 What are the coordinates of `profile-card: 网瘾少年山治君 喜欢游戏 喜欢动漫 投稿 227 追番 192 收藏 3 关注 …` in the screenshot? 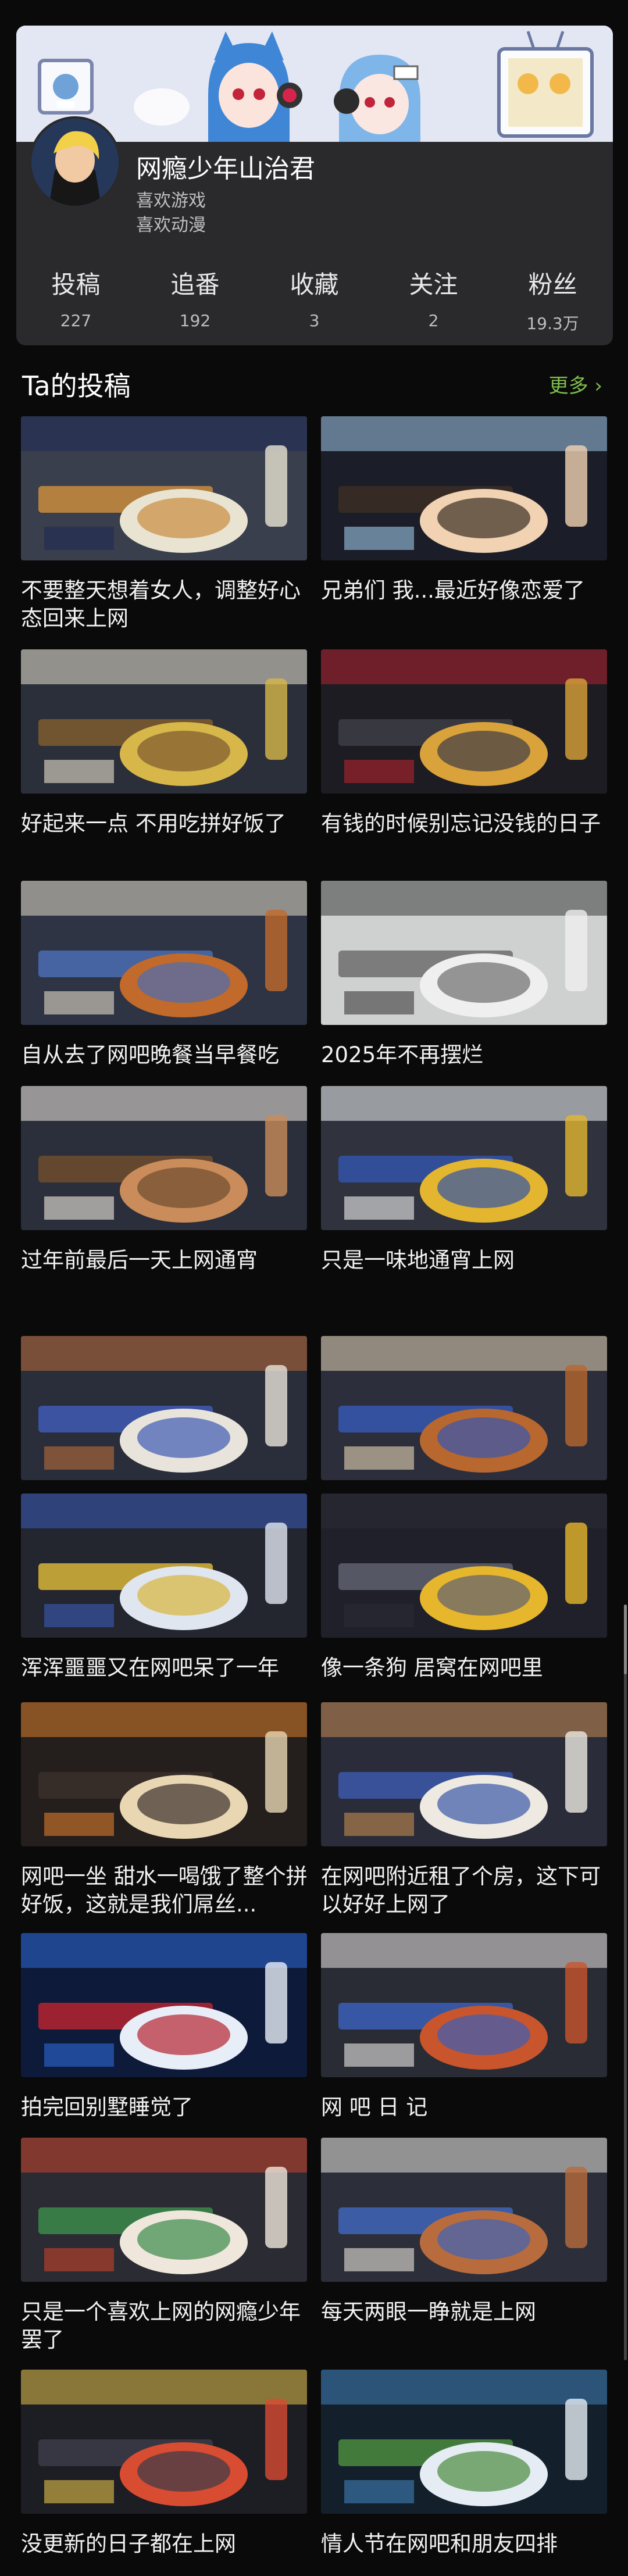 It's located at (314, 185).